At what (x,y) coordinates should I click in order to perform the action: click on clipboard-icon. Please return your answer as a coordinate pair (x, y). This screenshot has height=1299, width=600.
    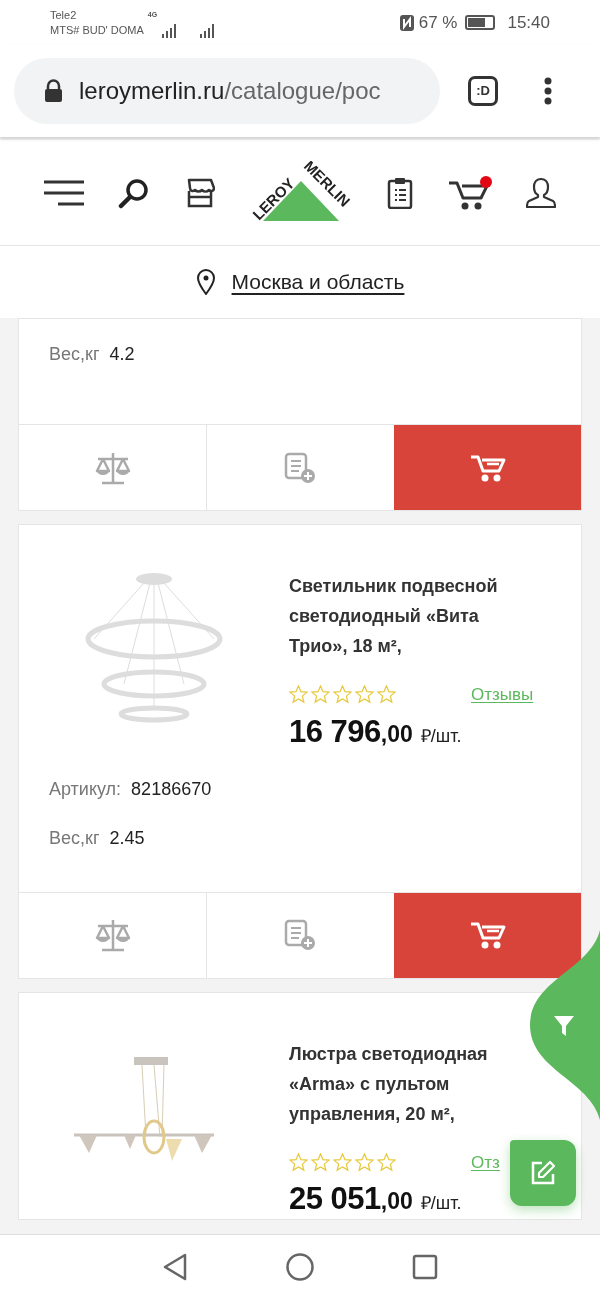
    Looking at the image, I should click on (400, 192).